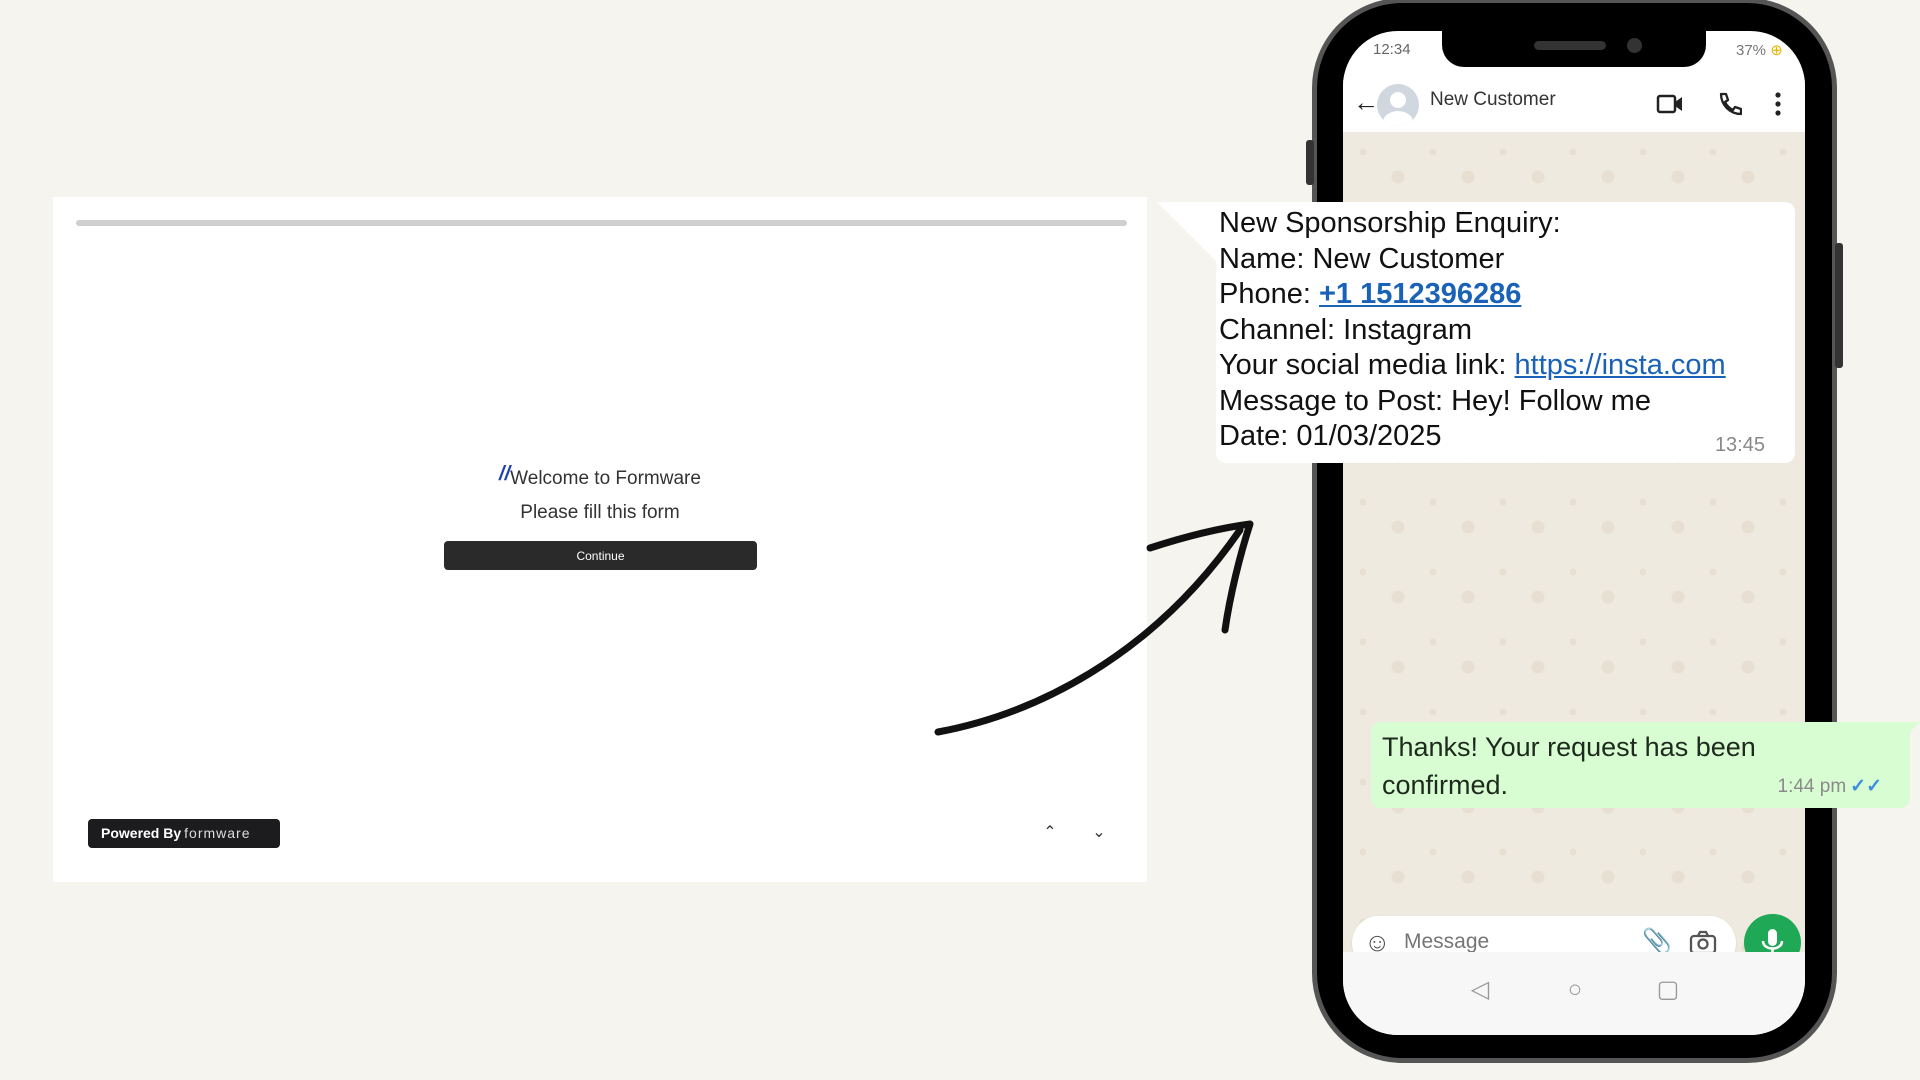  What do you see at coordinates (605, 478) in the screenshot?
I see `welcome-text: Welcome to Formware` at bounding box center [605, 478].